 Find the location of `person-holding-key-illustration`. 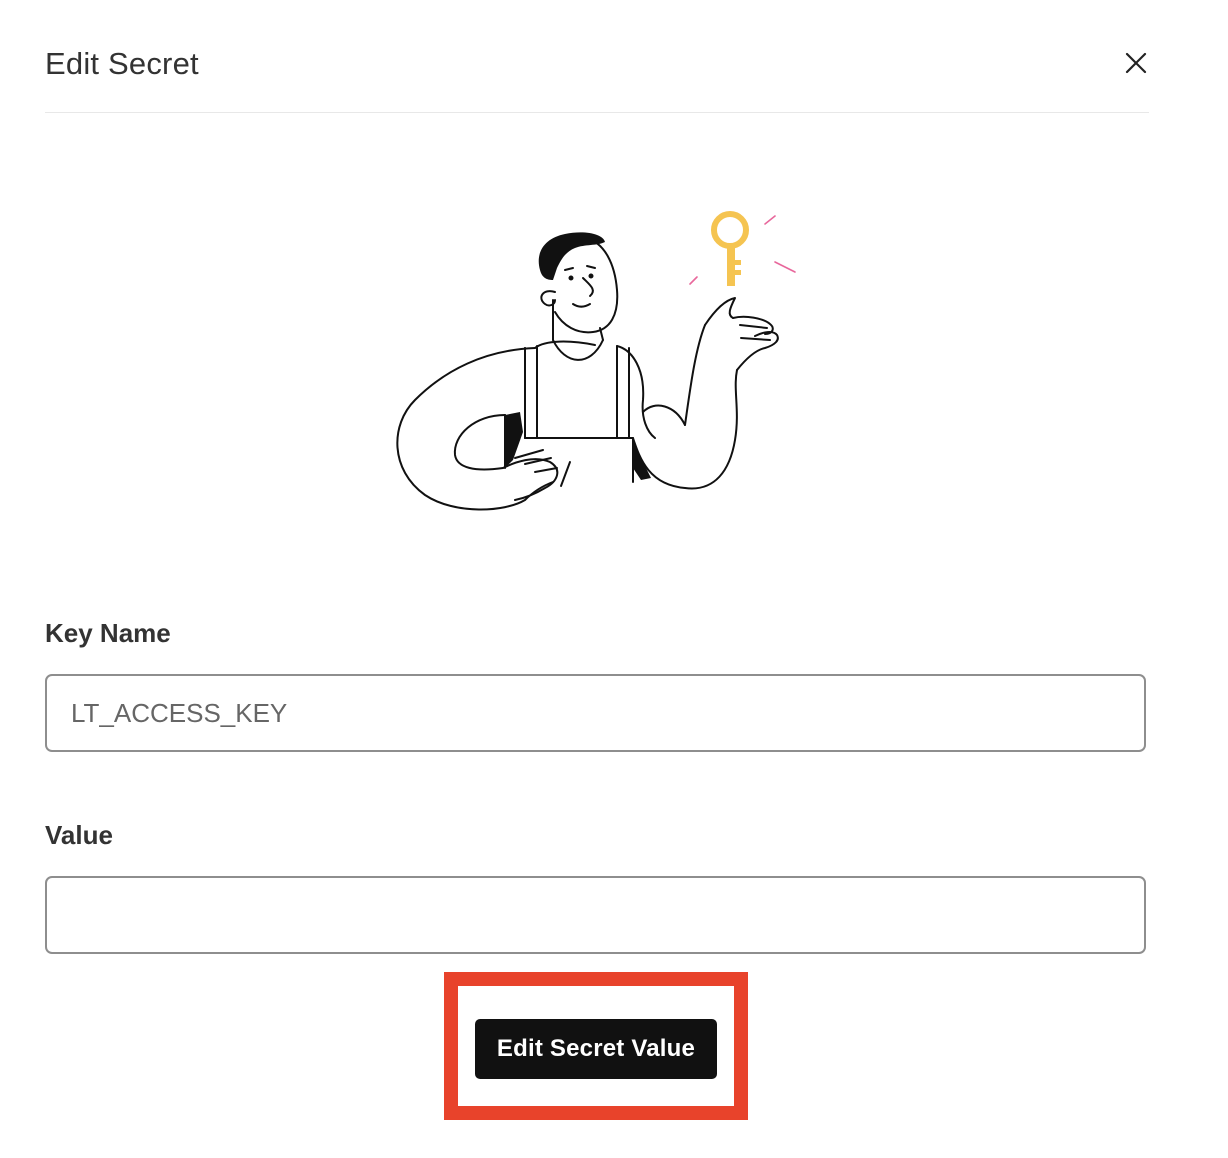

person-holding-key-illustration is located at coordinates (595, 360).